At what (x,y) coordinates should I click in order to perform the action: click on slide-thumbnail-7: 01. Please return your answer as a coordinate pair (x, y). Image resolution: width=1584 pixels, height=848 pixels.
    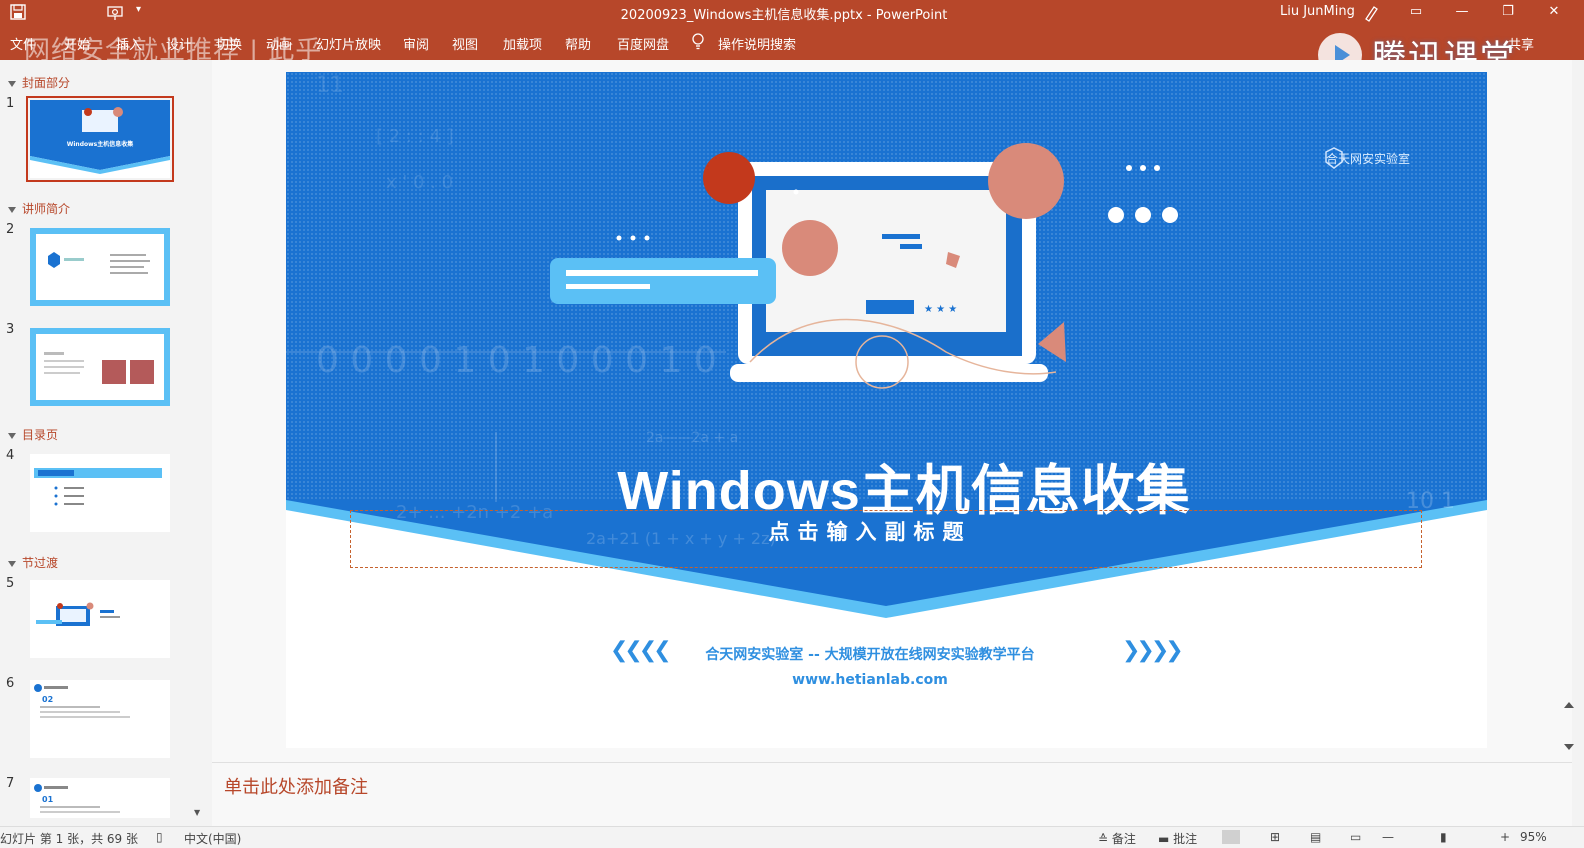
    Looking at the image, I should click on (100, 798).